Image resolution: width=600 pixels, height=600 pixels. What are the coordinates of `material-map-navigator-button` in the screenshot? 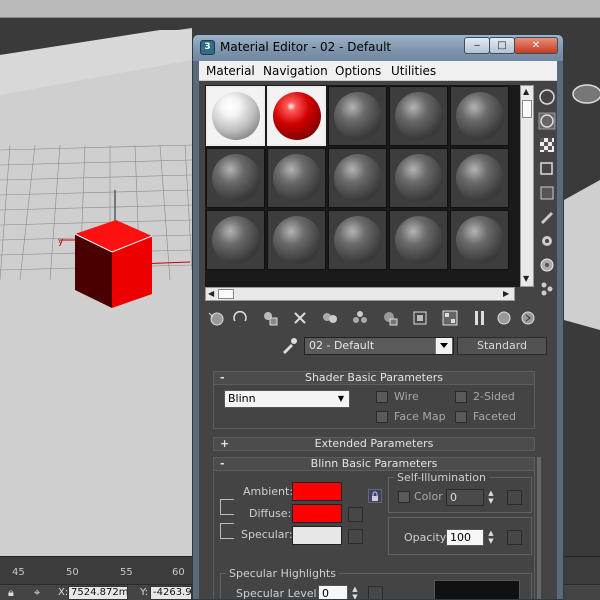 It's located at (547, 289).